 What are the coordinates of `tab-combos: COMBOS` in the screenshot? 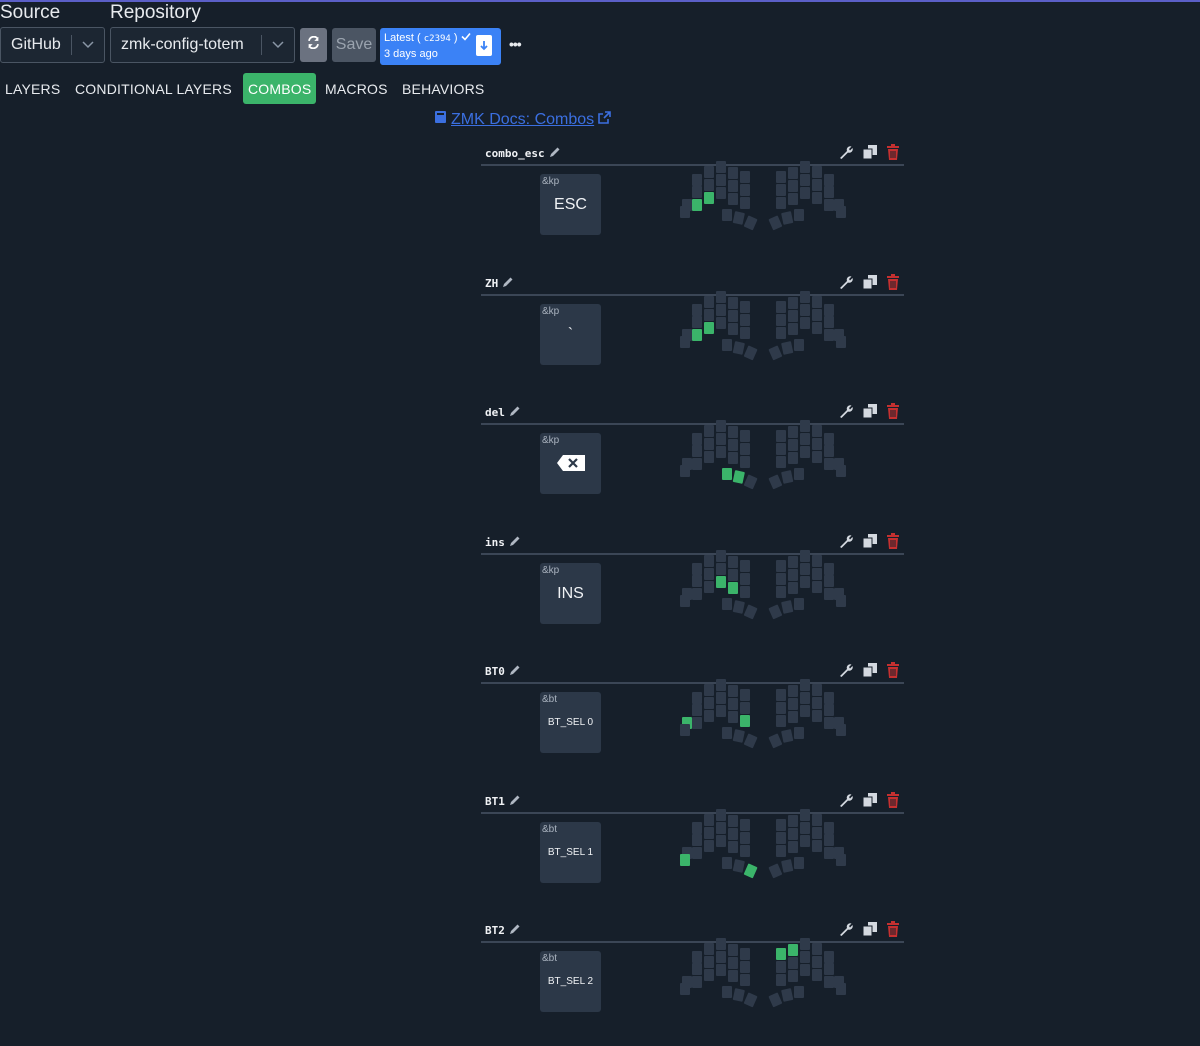 It's located at (280, 88).